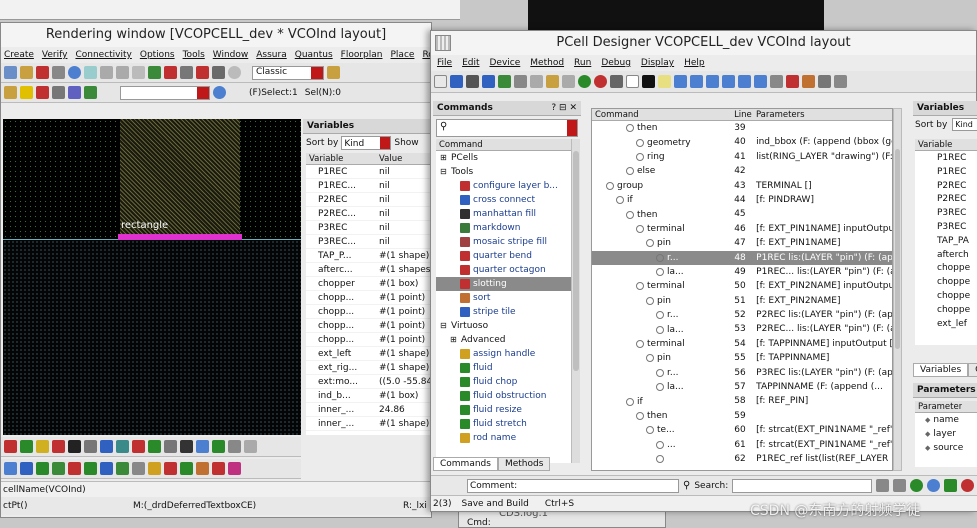 The height and width of the screenshot is (528, 977). Describe the element at coordinates (744, 81) in the screenshot. I see `undo-icon` at that location.